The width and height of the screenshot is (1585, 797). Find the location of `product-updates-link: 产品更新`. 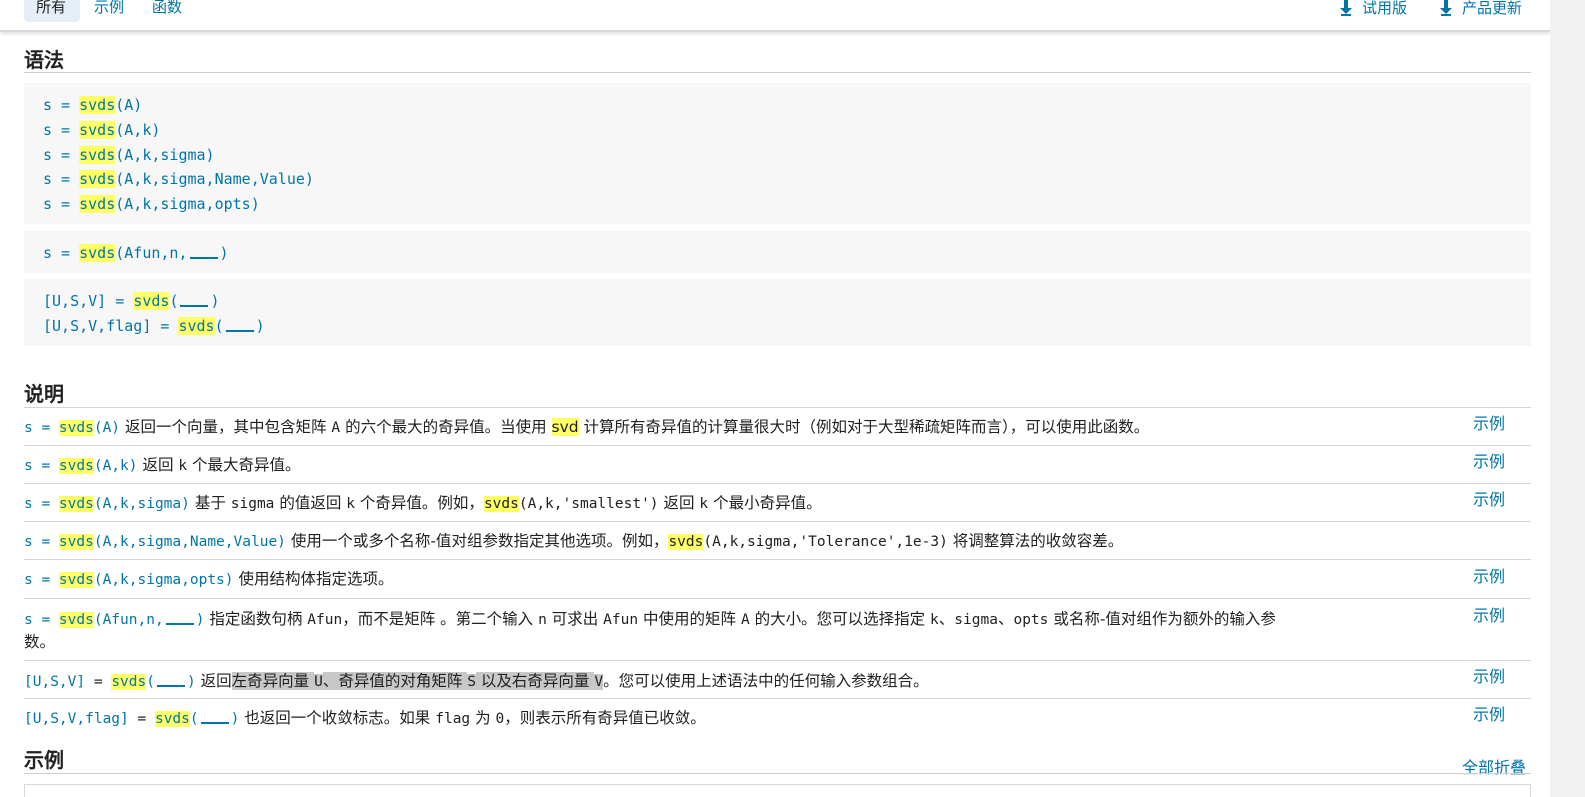

product-updates-link: 产品更新 is located at coordinates (1481, 8).